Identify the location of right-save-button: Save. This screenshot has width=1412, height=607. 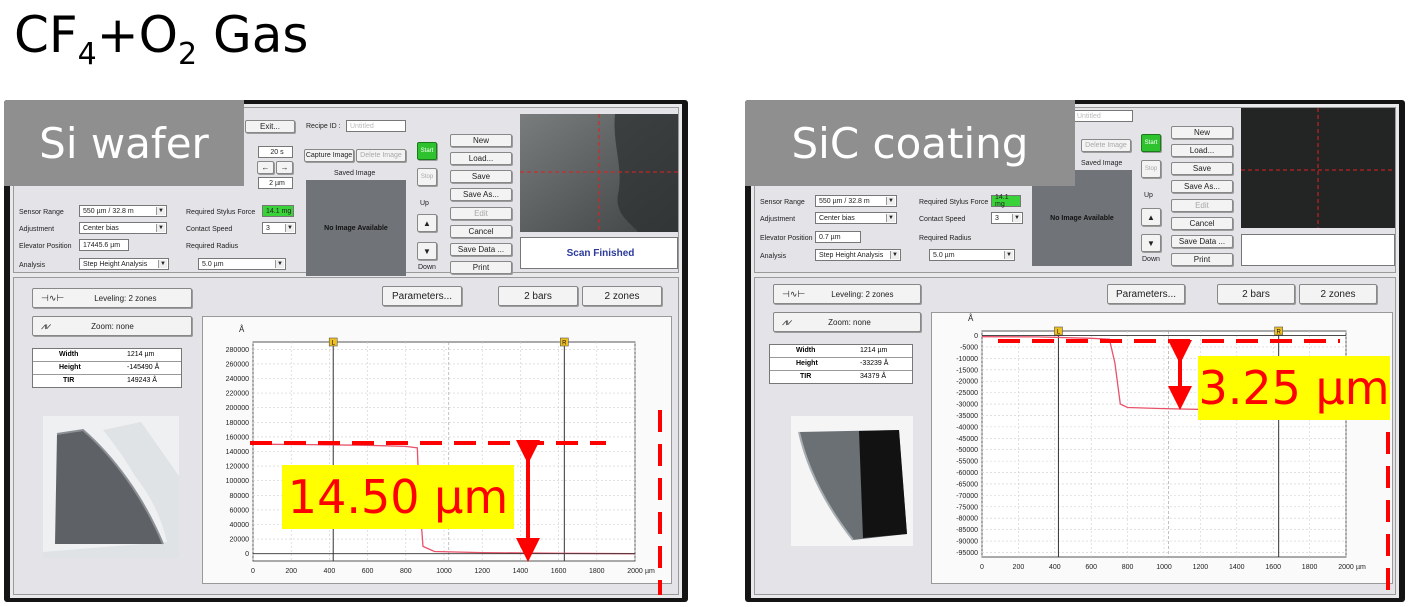
(1202, 168).